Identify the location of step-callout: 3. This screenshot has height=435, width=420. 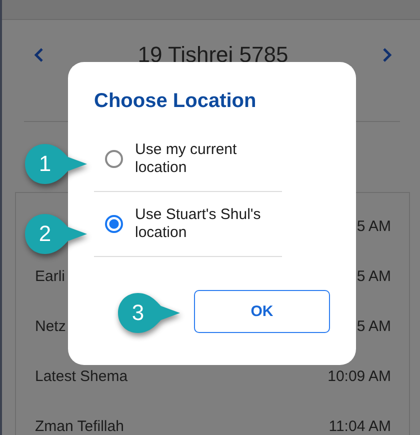
(149, 313).